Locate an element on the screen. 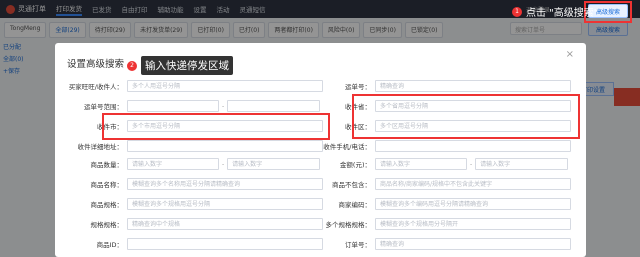 Image resolution: width=640 pixels, height=257 pixels. field-label: 商品ID： is located at coordinates (109, 245).